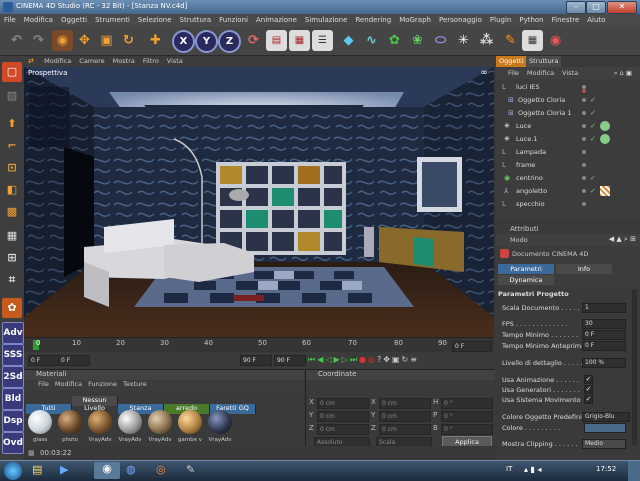  I want to click on polygons-mode-icon: ▩, so click(12, 212).